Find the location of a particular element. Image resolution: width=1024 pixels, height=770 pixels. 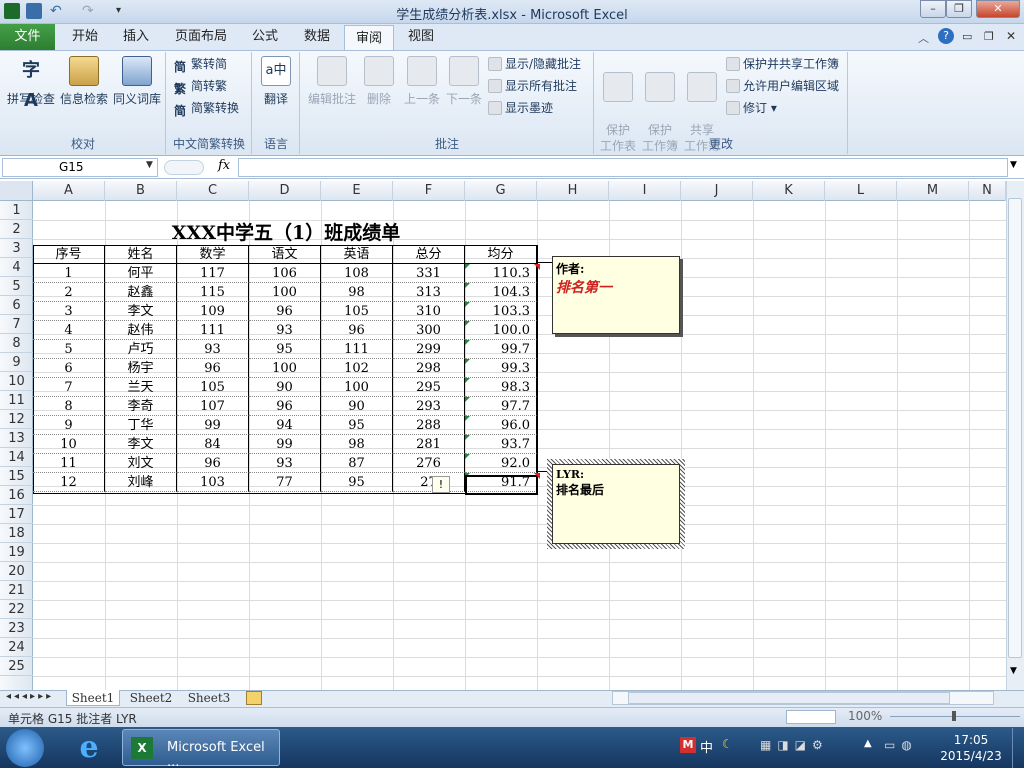

table-header-cell: 总分 is located at coordinates (429, 254).